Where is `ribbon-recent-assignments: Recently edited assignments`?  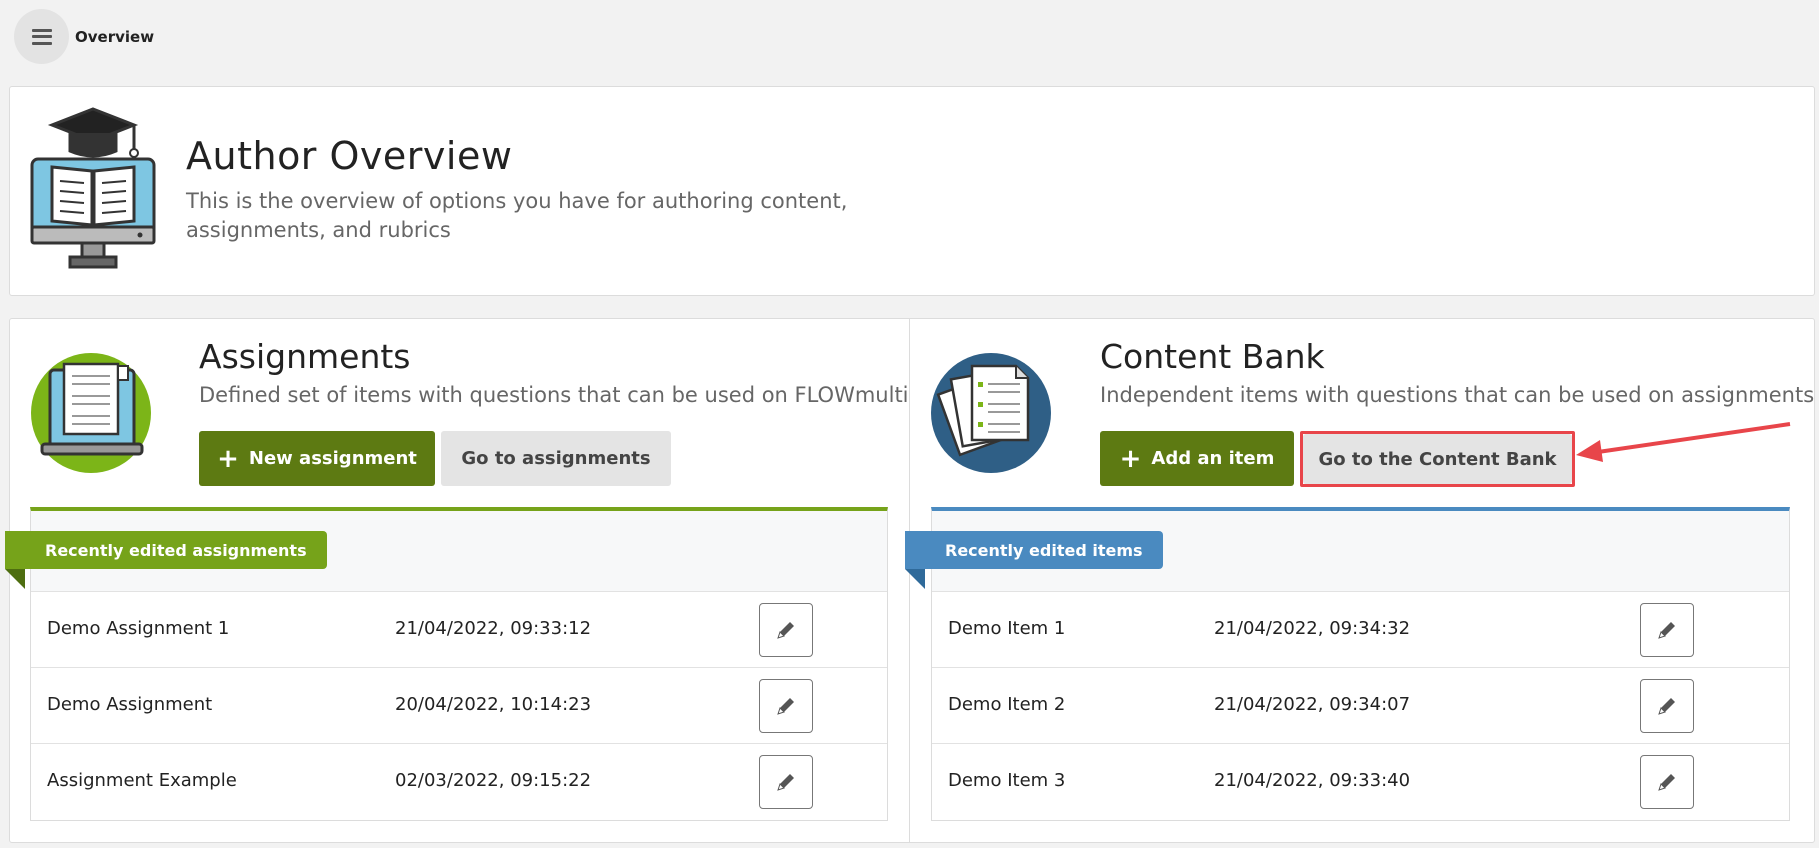 ribbon-recent-assignments: Recently edited assignments is located at coordinates (166, 550).